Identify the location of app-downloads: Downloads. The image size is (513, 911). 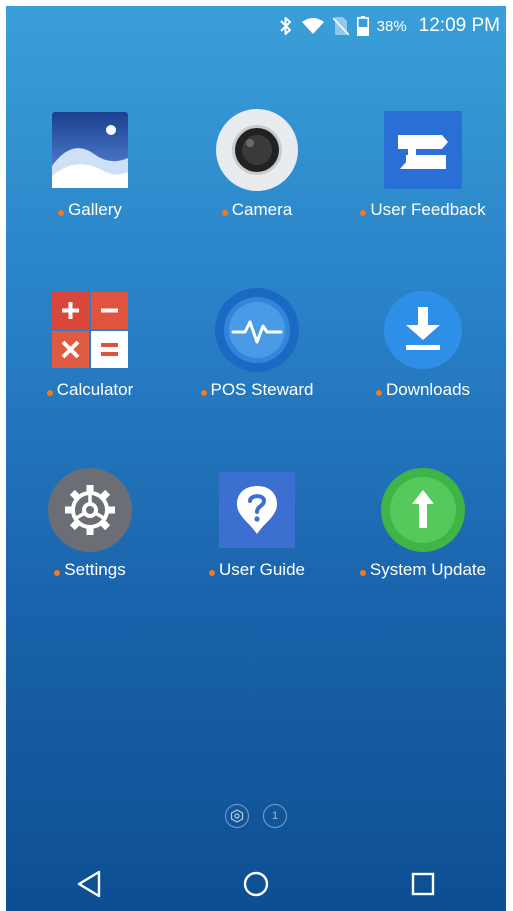
(423, 348).